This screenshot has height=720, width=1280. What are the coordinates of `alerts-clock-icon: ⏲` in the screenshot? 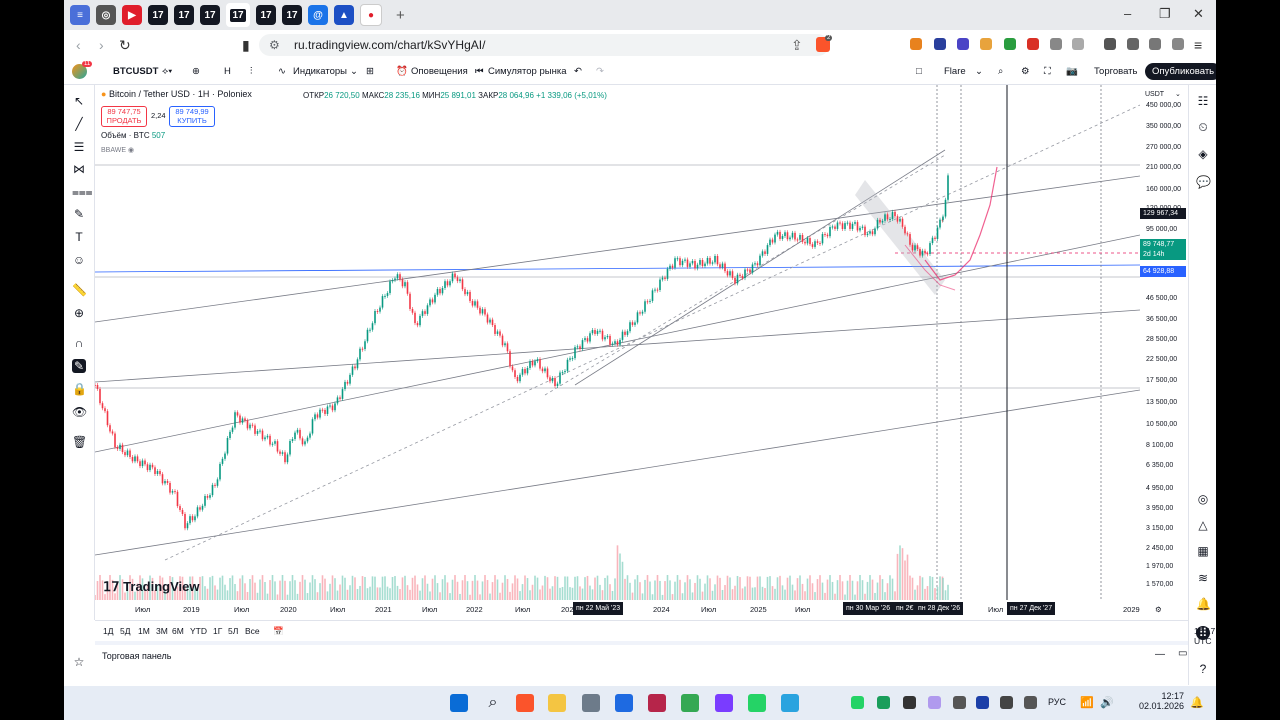 It's located at (1203, 127).